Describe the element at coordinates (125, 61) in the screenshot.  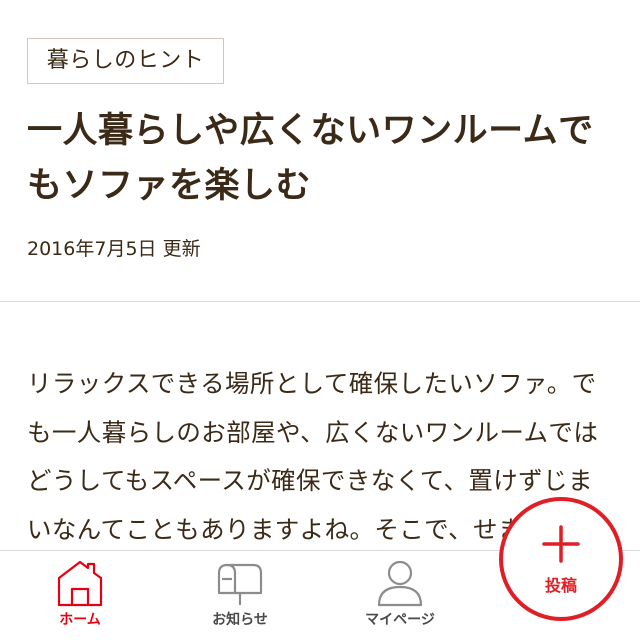
I see `category-tag: 暮らしのヒント` at that location.